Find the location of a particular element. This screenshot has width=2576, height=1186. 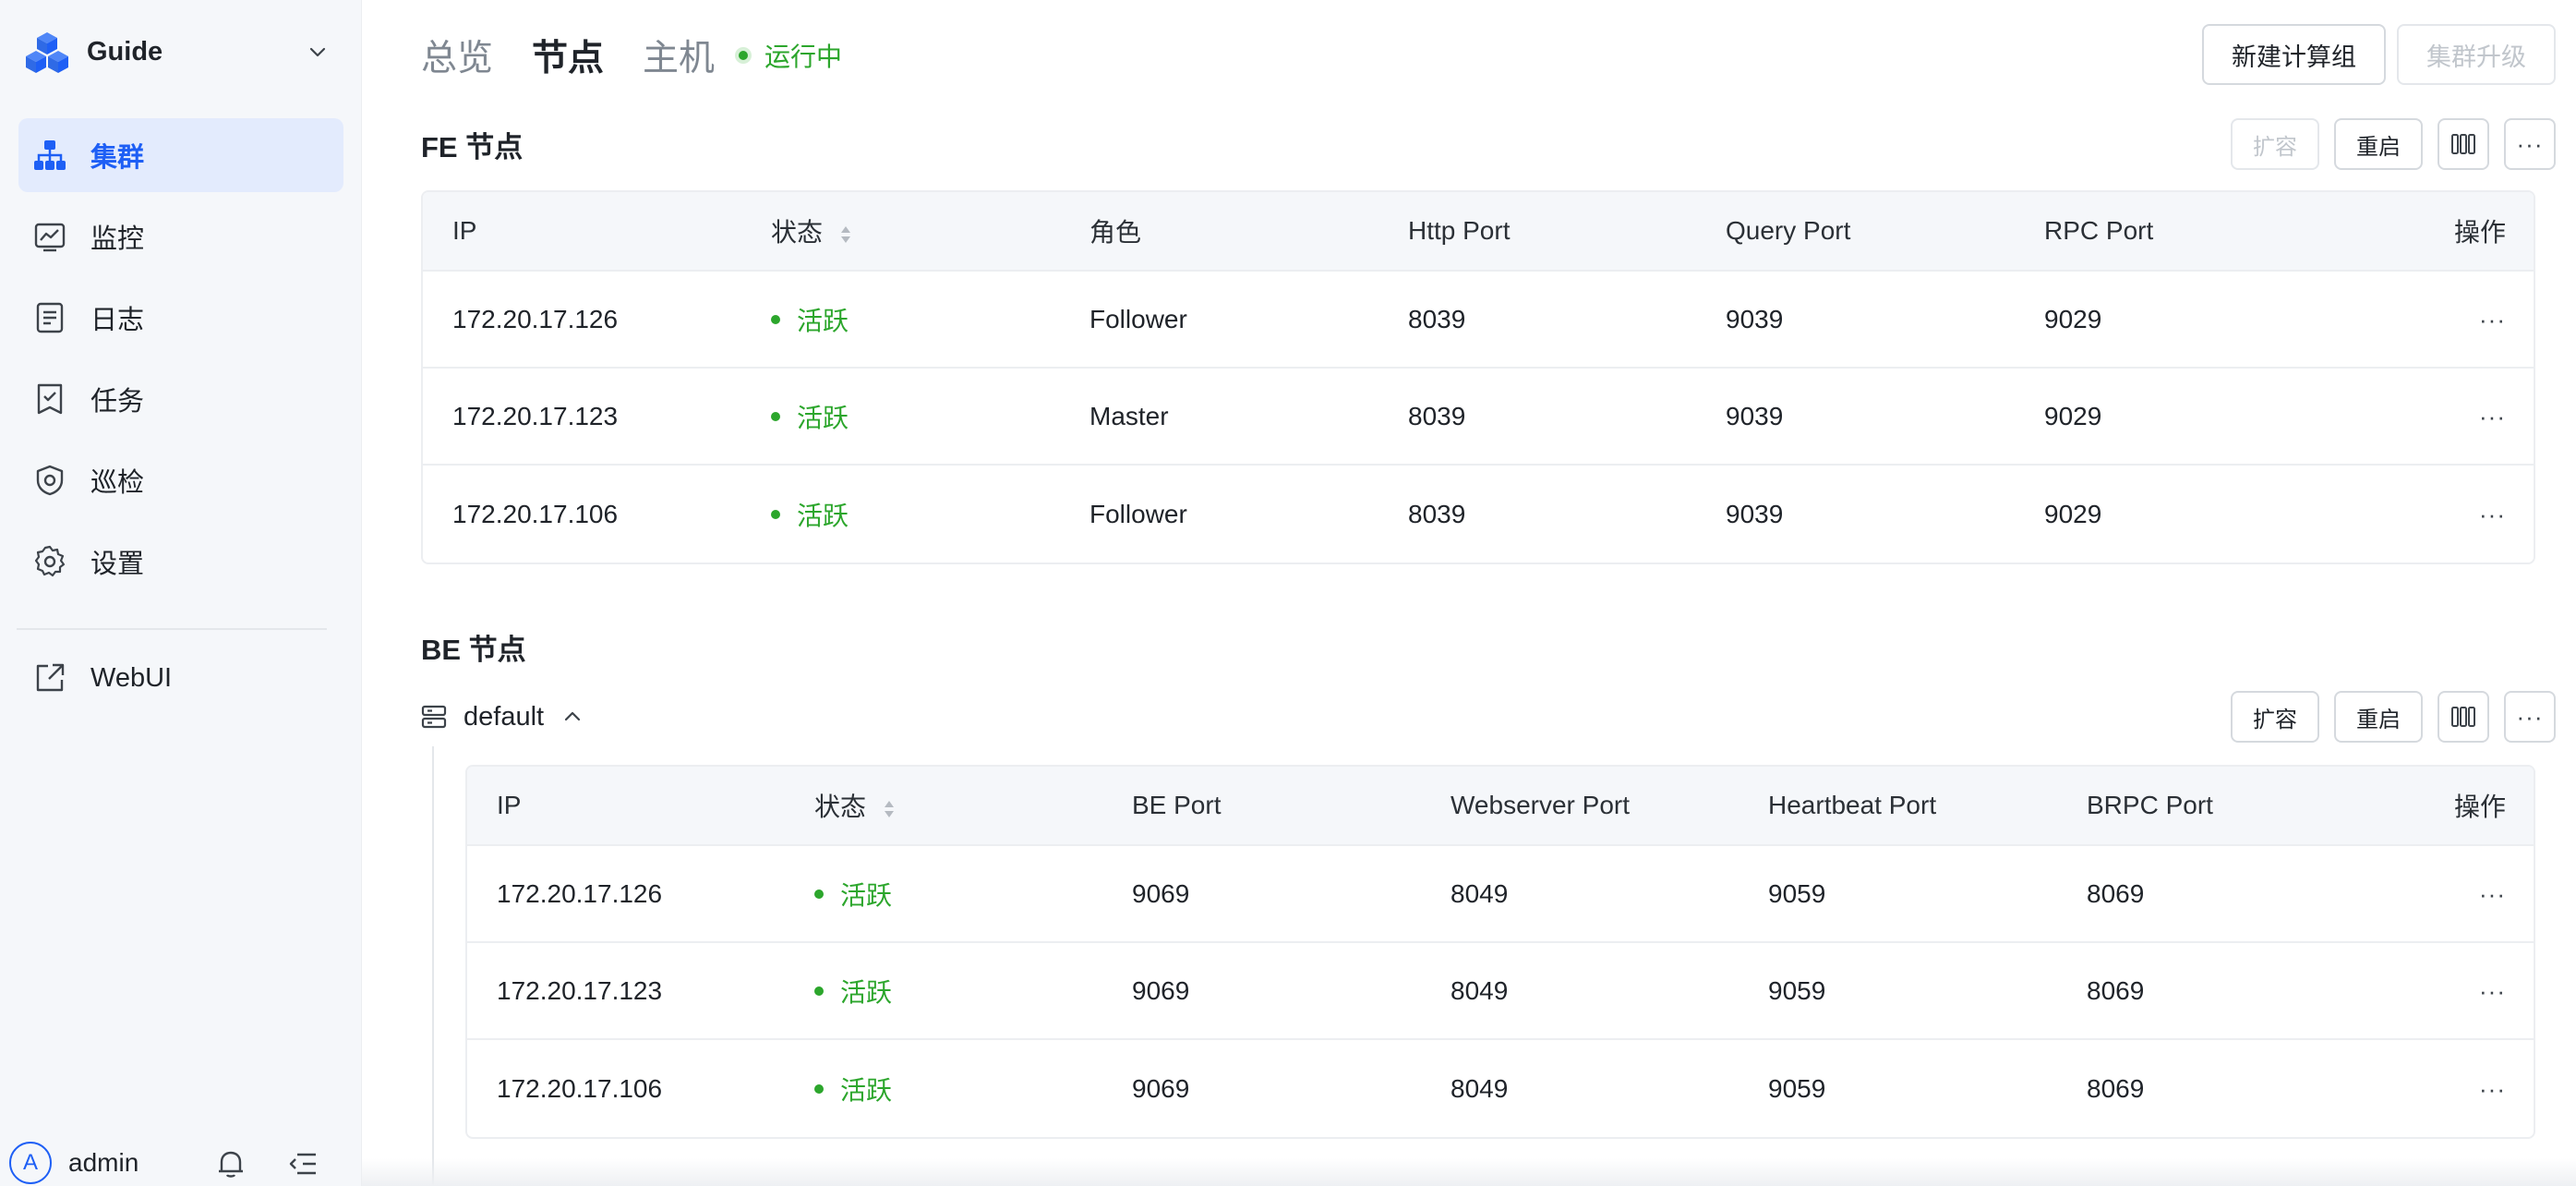

col-ip: IP is located at coordinates (509, 805).